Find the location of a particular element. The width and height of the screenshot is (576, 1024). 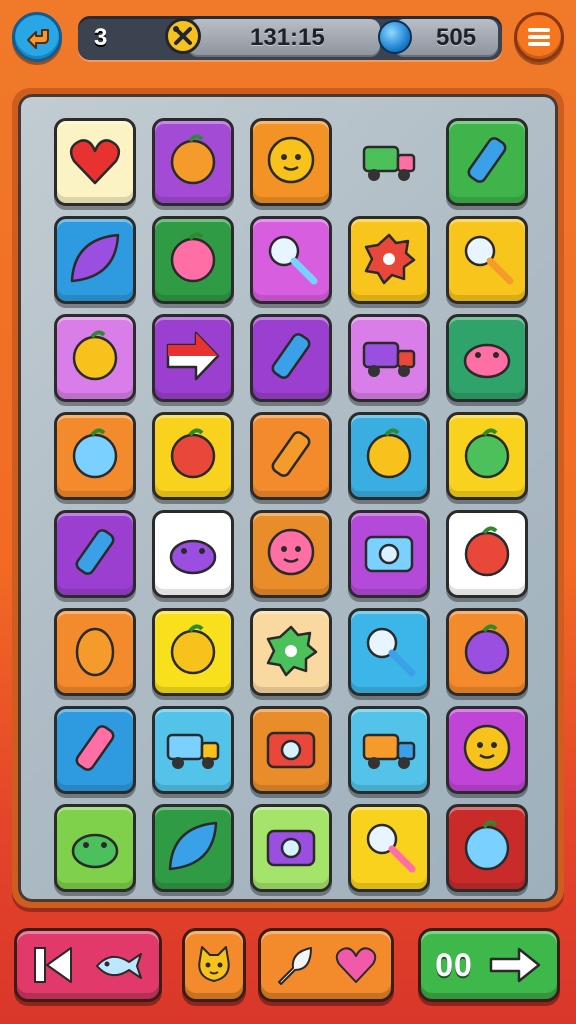

blue-bottle-icon is located at coordinates (291, 456).